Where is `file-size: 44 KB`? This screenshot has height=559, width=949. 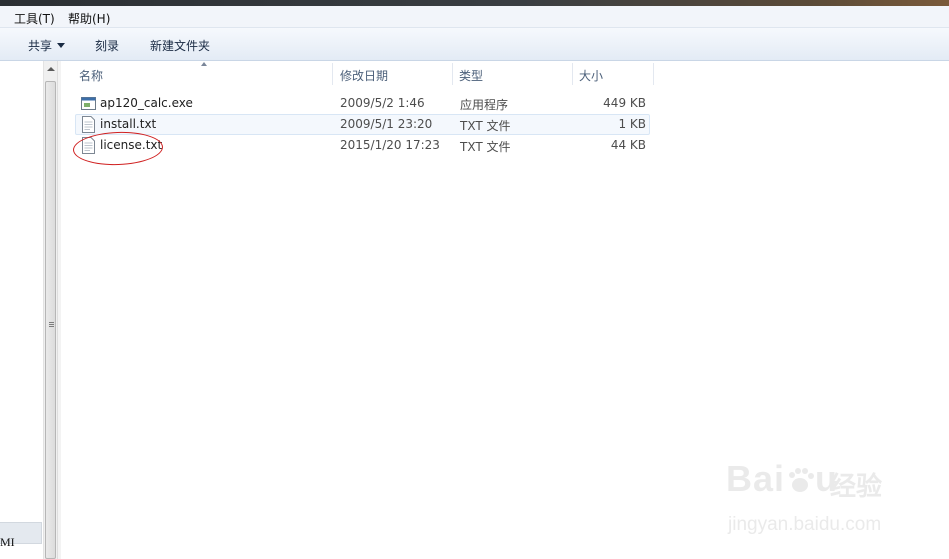
file-size: 44 KB is located at coordinates (628, 145).